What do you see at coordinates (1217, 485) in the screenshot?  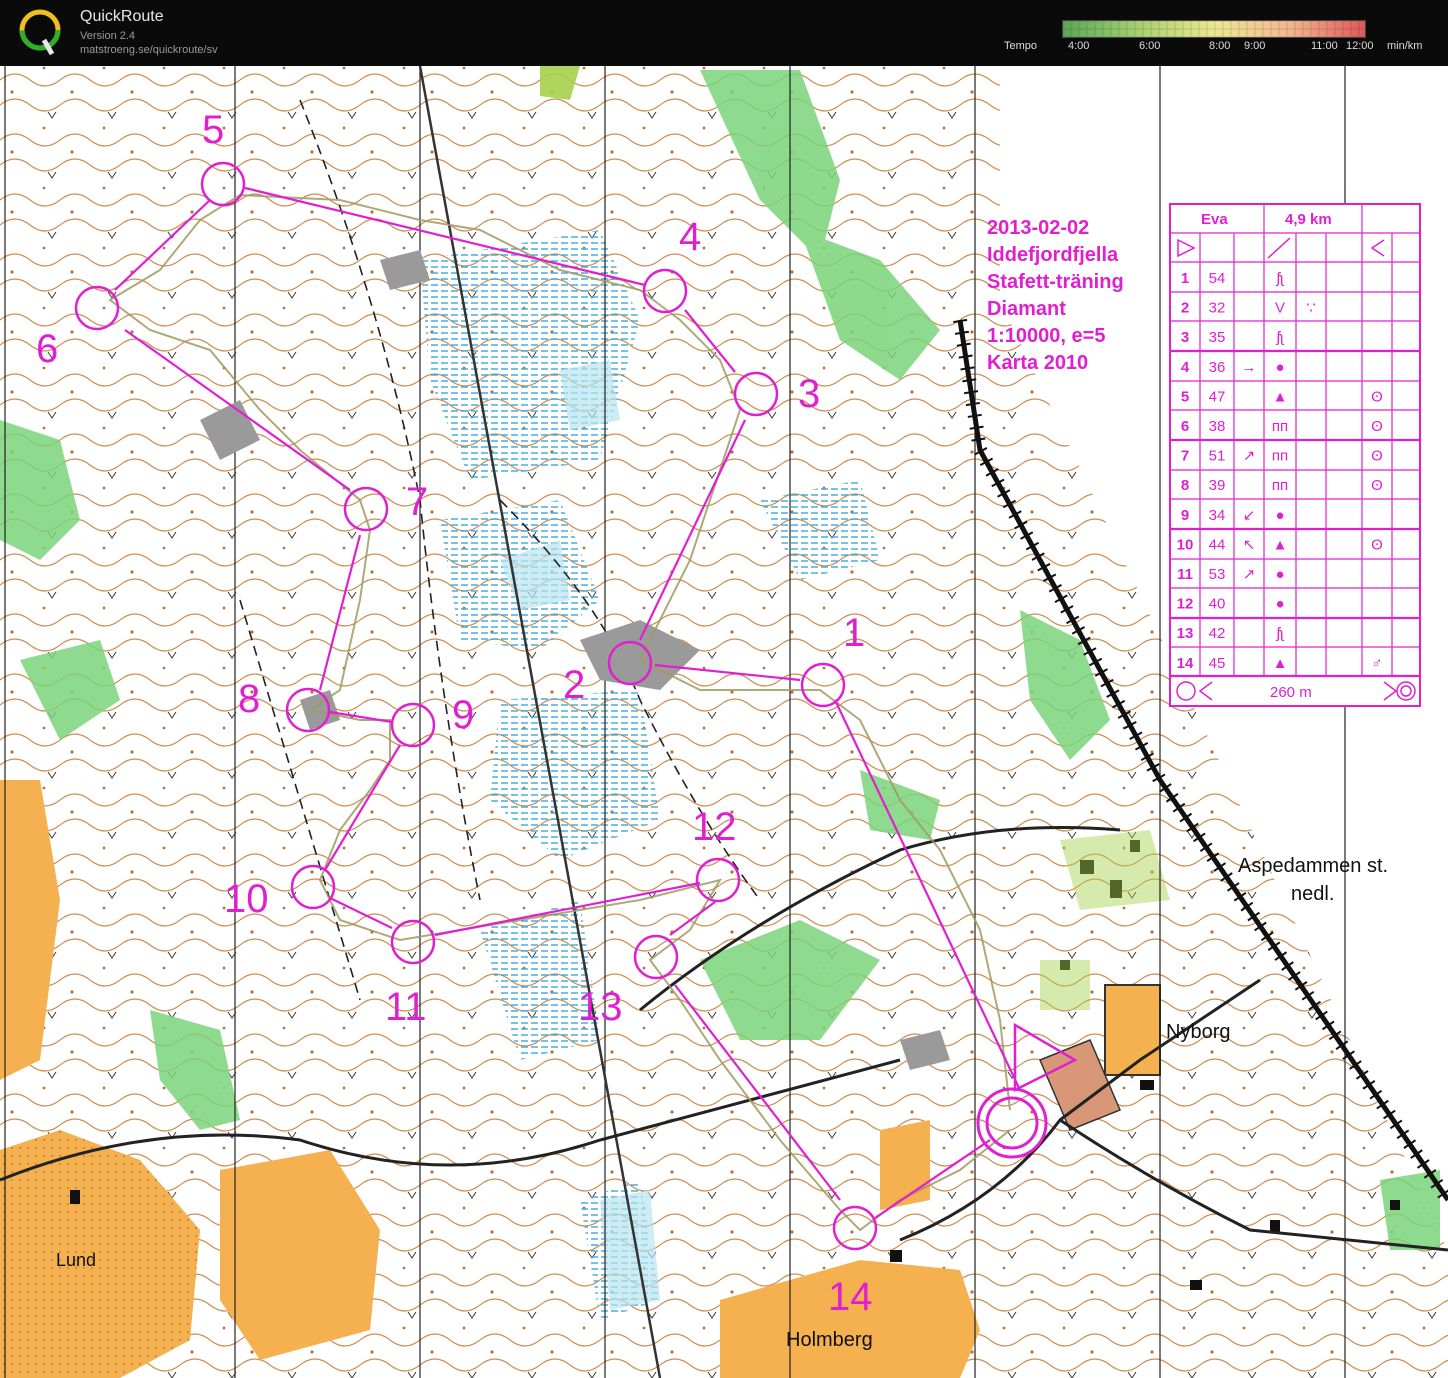 I see `card-cell-code: 39` at bounding box center [1217, 485].